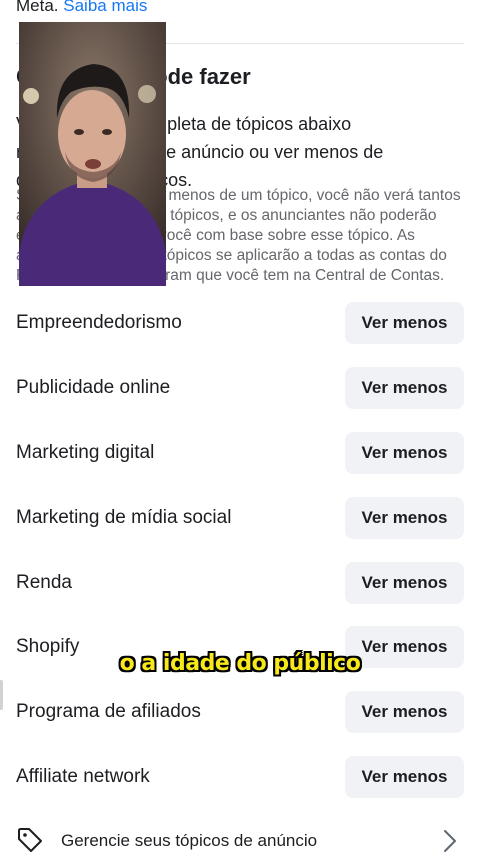  I want to click on presenter-video-frame, so click(92, 154).